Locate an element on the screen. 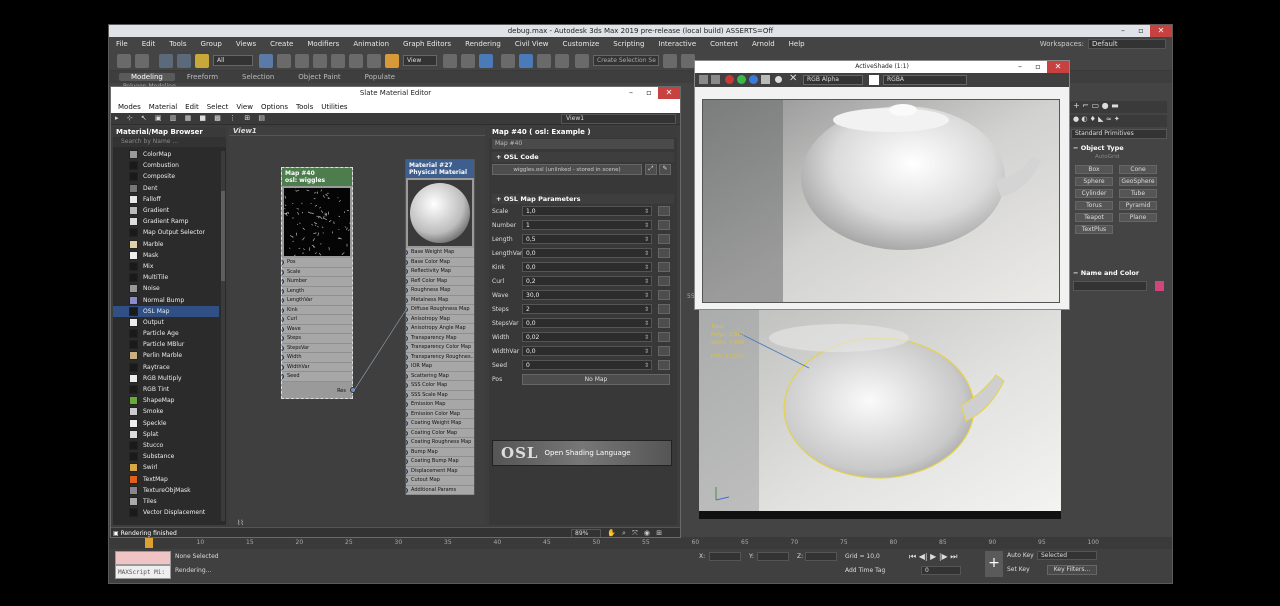  link-icon is located at coordinates (166, 61).